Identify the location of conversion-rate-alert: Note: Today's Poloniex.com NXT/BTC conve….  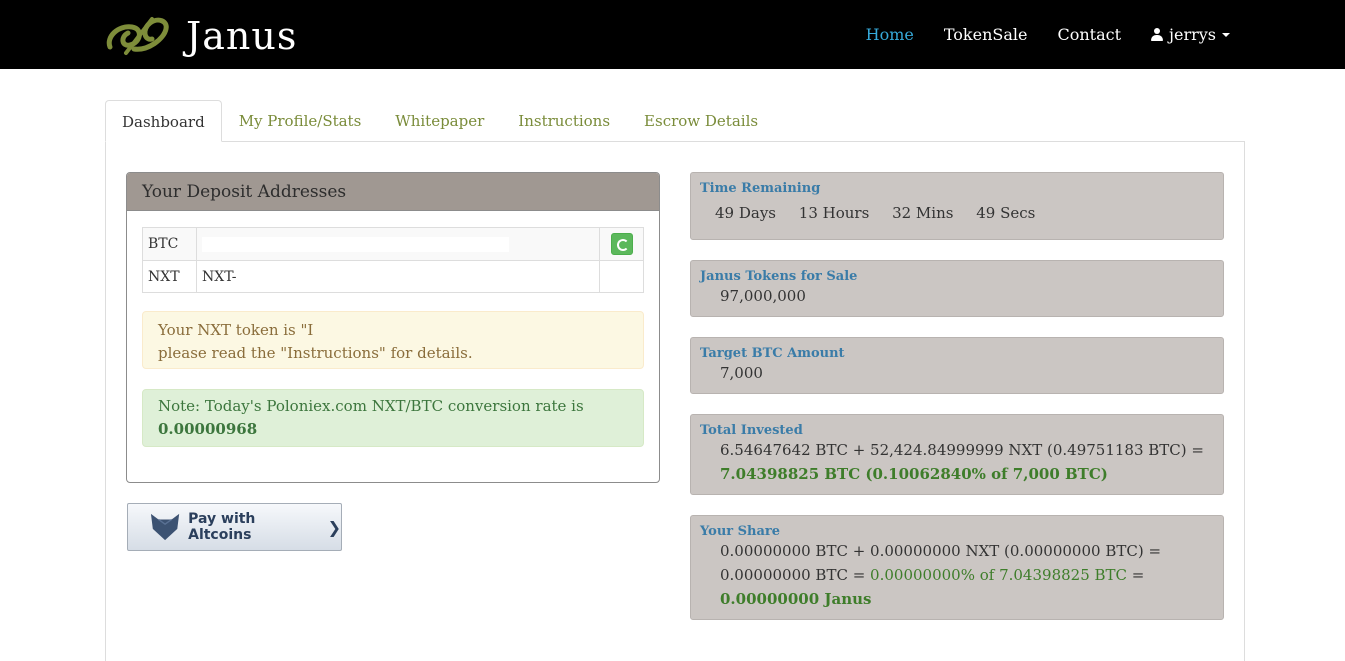
(393, 418).